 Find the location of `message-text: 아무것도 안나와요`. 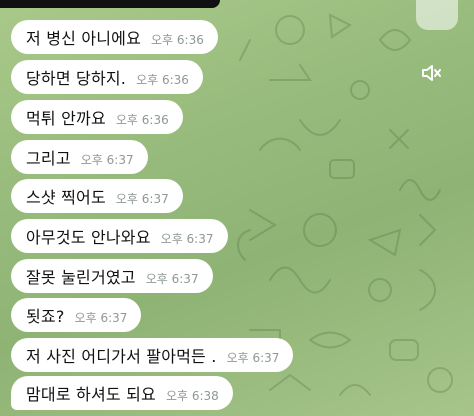

message-text: 아무것도 안나와요 is located at coordinates (88, 237).